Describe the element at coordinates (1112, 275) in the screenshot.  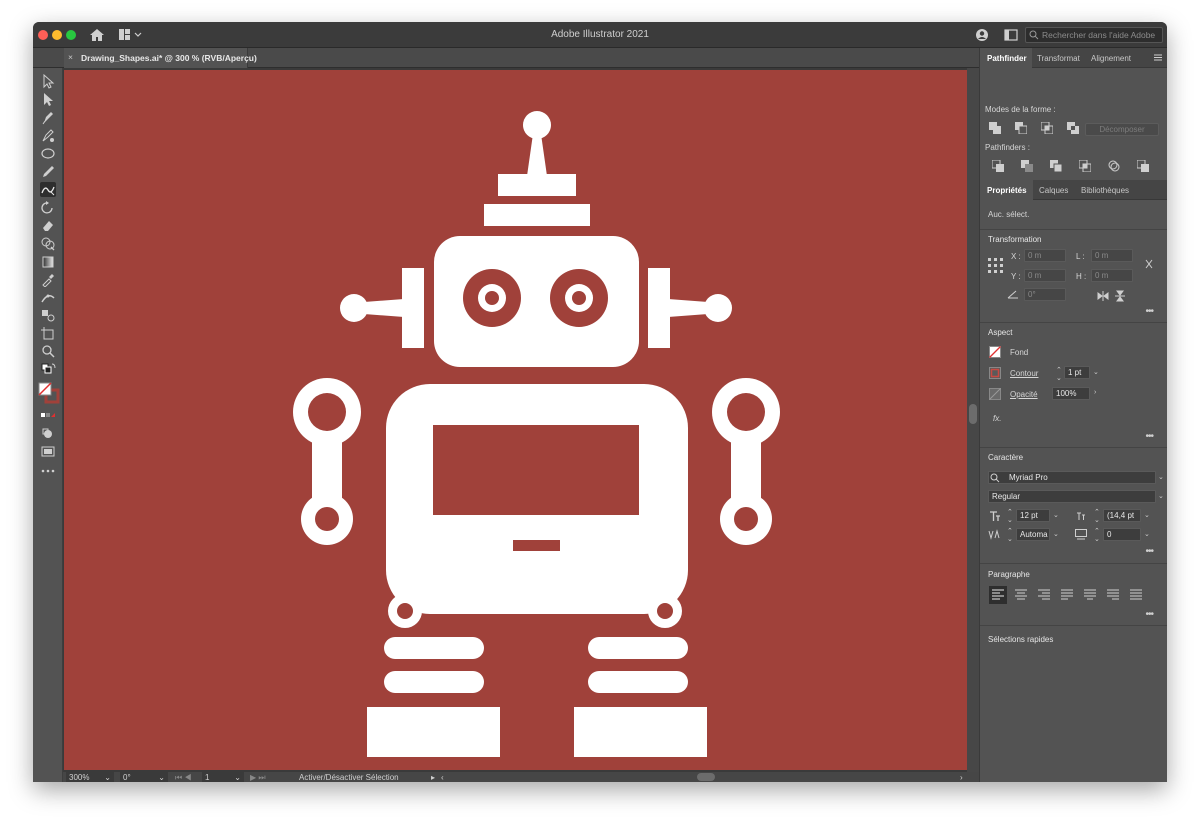
I see `height-field: 0 m` at that location.